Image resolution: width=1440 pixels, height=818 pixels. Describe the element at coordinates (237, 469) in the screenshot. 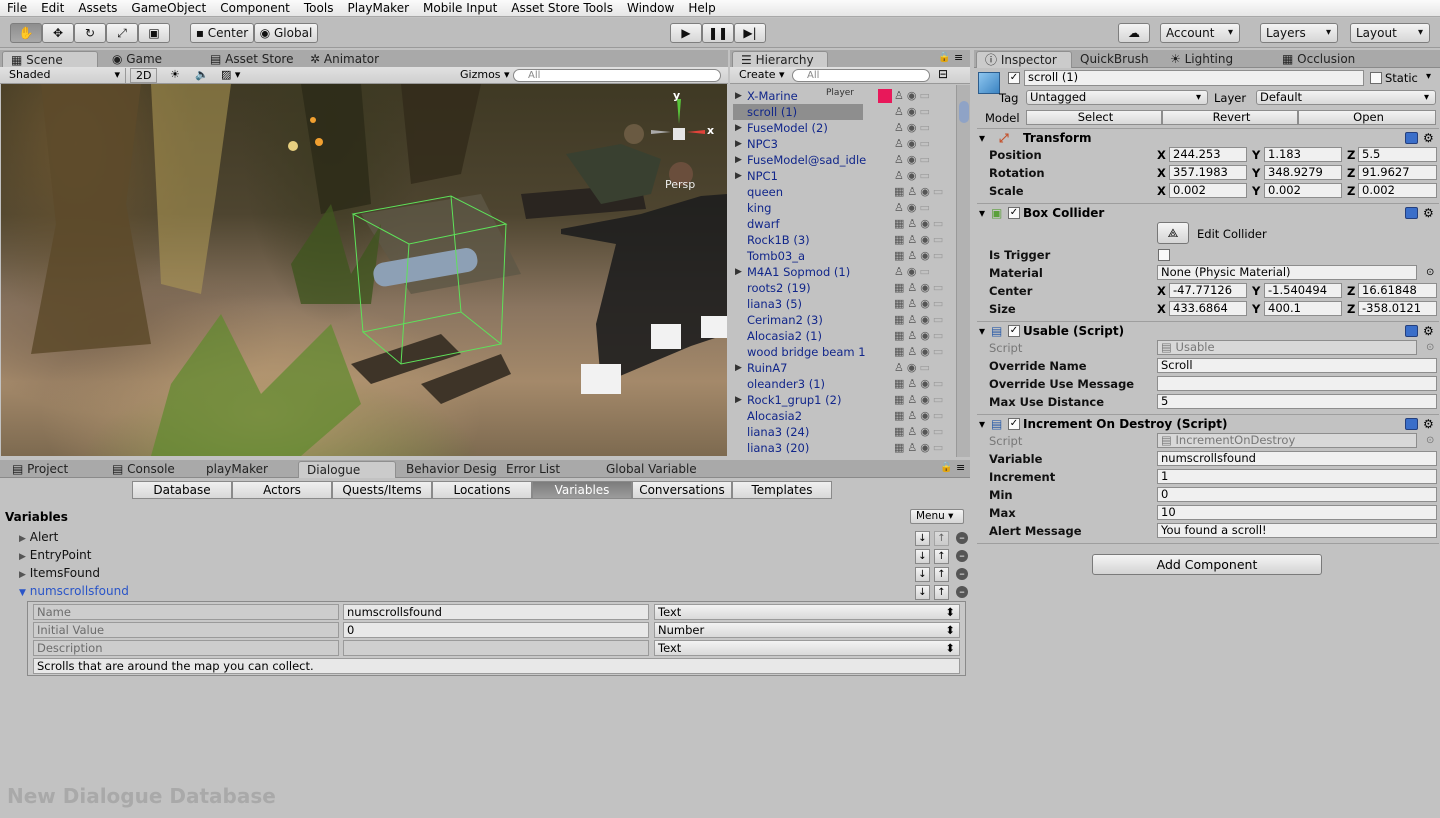

I see `tab-playmaker: playMaker` at that location.